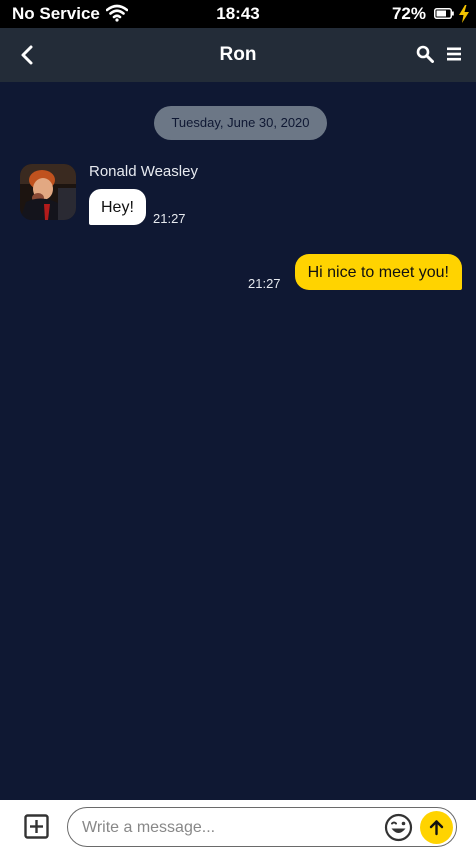  I want to click on chat-title: Ron, so click(238, 54).